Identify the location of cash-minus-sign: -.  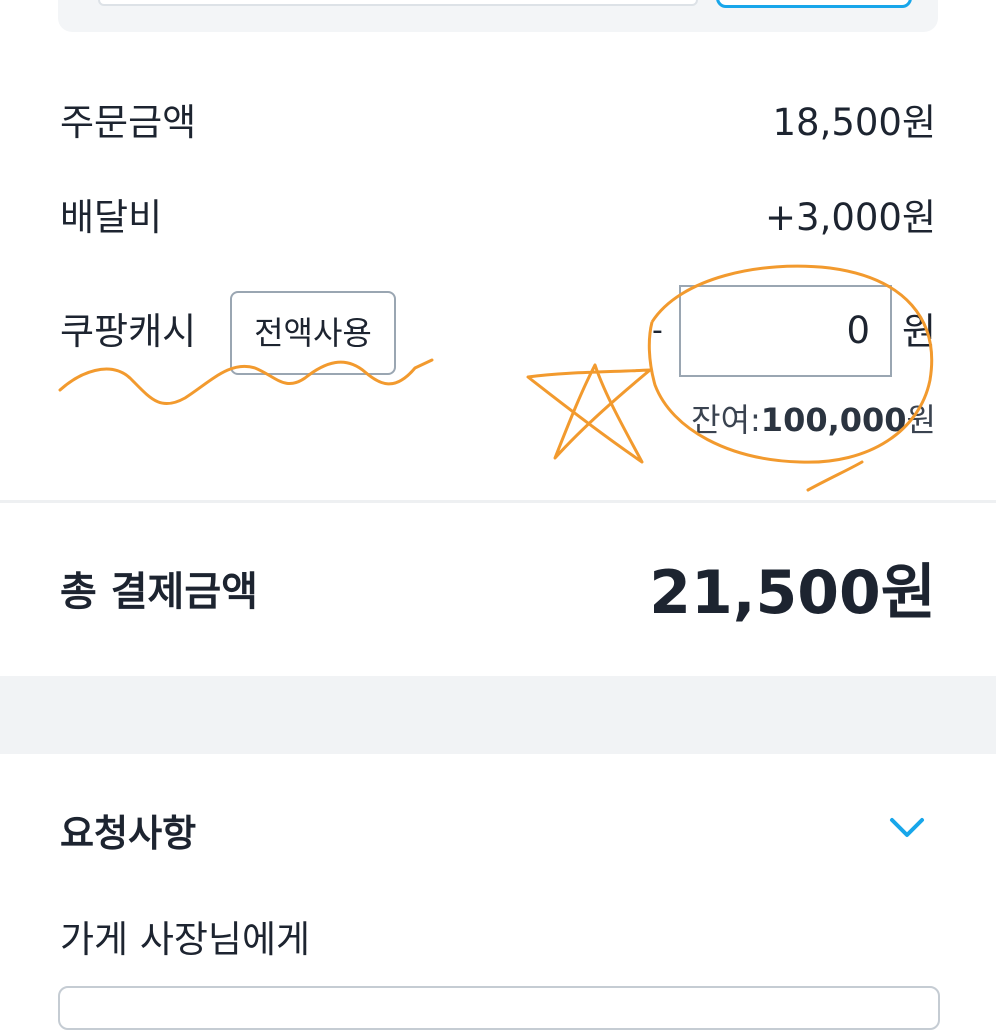
(657, 330).